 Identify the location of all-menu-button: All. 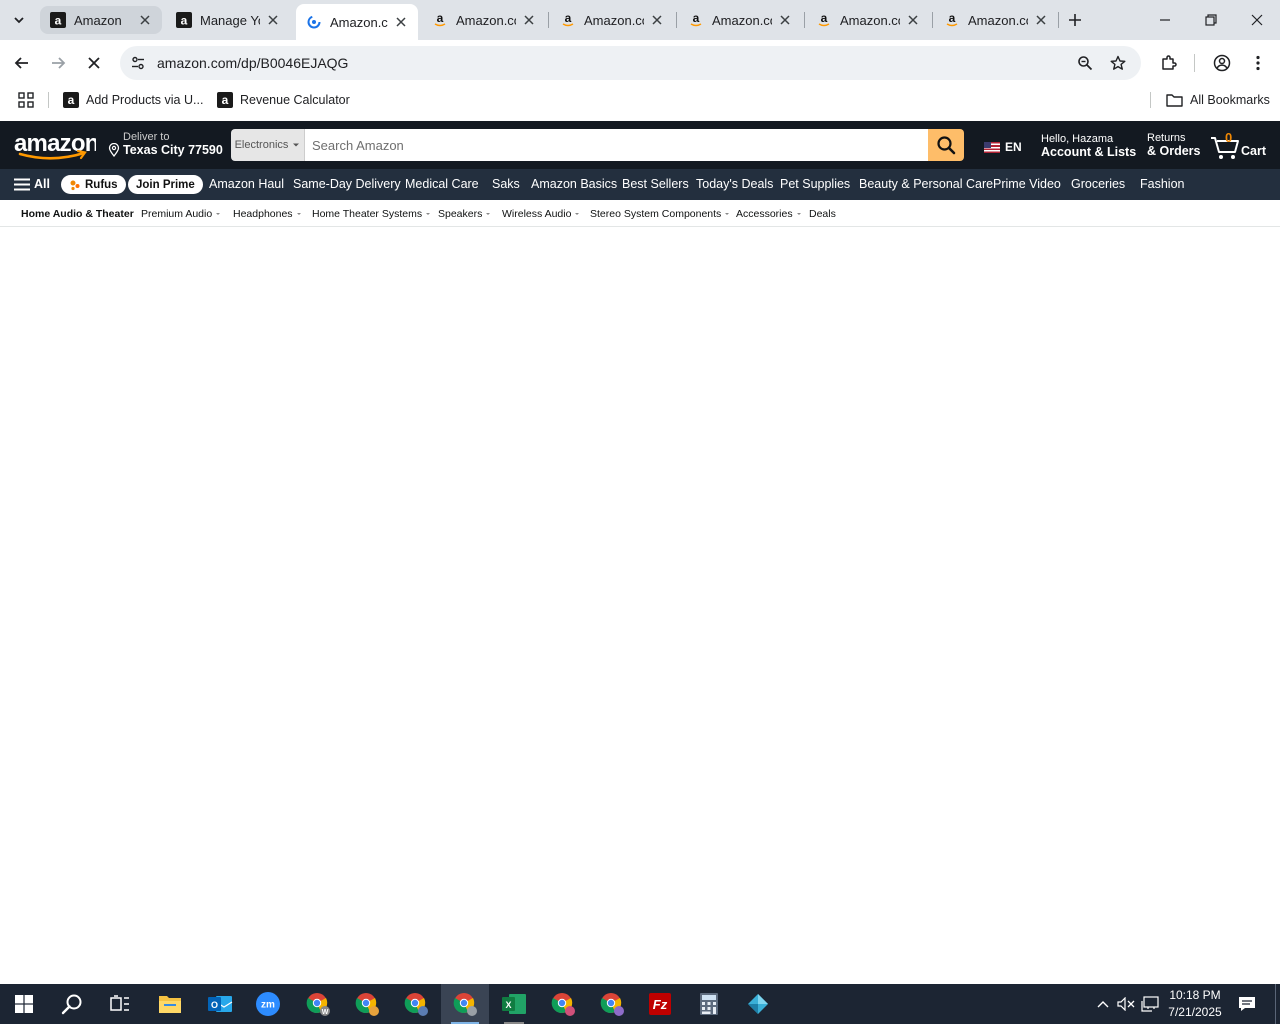
(32, 184).